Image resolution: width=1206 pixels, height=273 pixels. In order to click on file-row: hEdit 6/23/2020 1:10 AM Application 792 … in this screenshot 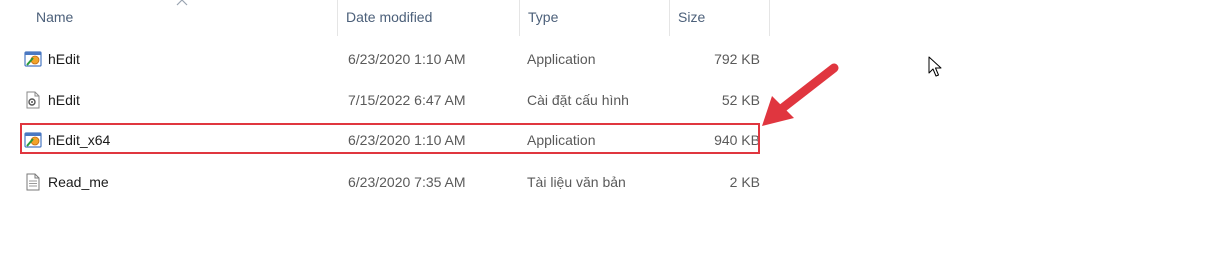, I will do `click(392, 59)`.